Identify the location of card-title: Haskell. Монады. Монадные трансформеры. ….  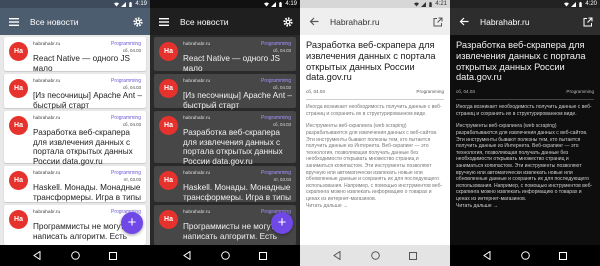
(237, 192).